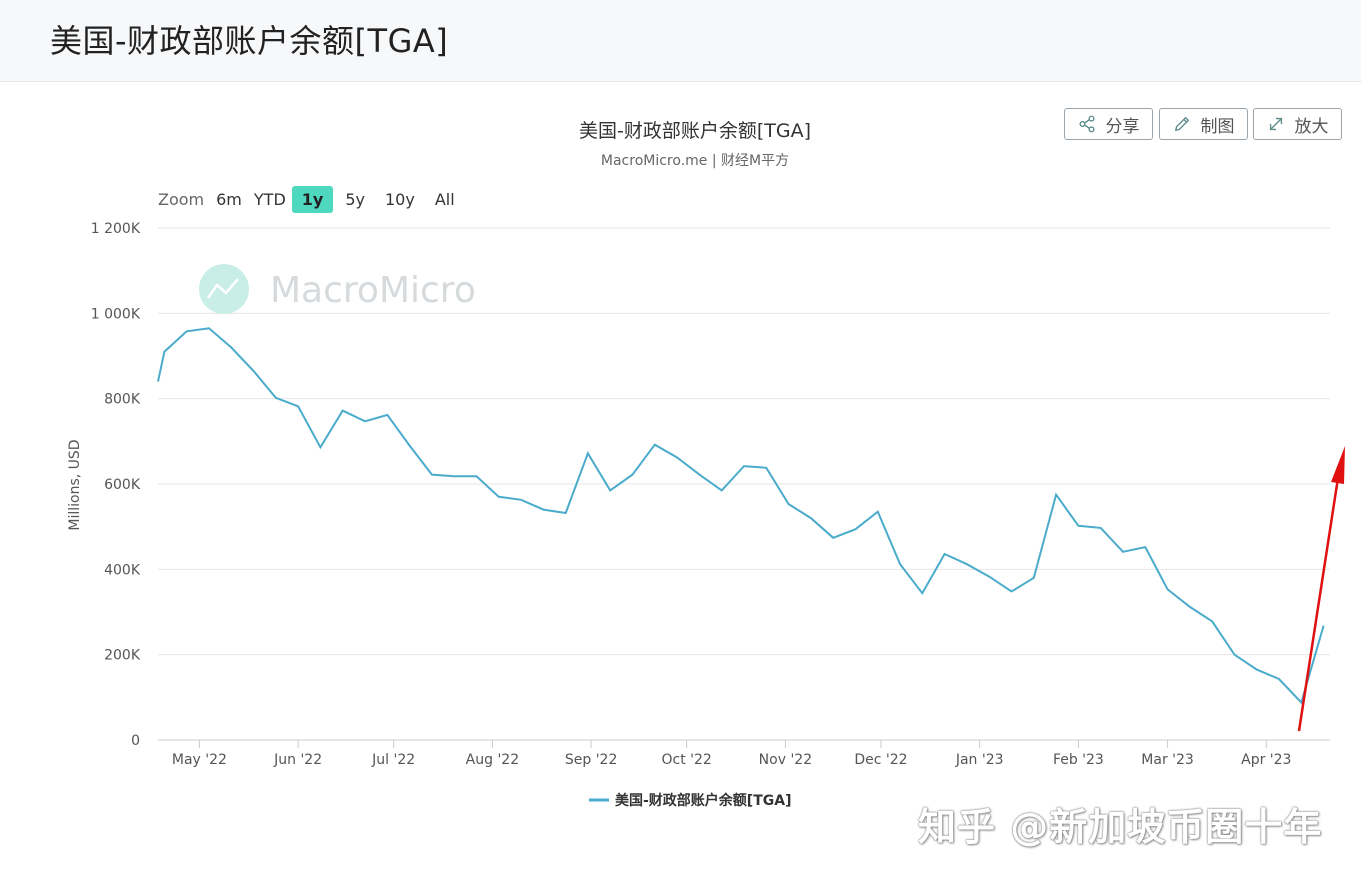 The height and width of the screenshot is (877, 1361). What do you see at coordinates (373, 290) in the screenshot?
I see `watermark-brand: MacroMicro` at bounding box center [373, 290].